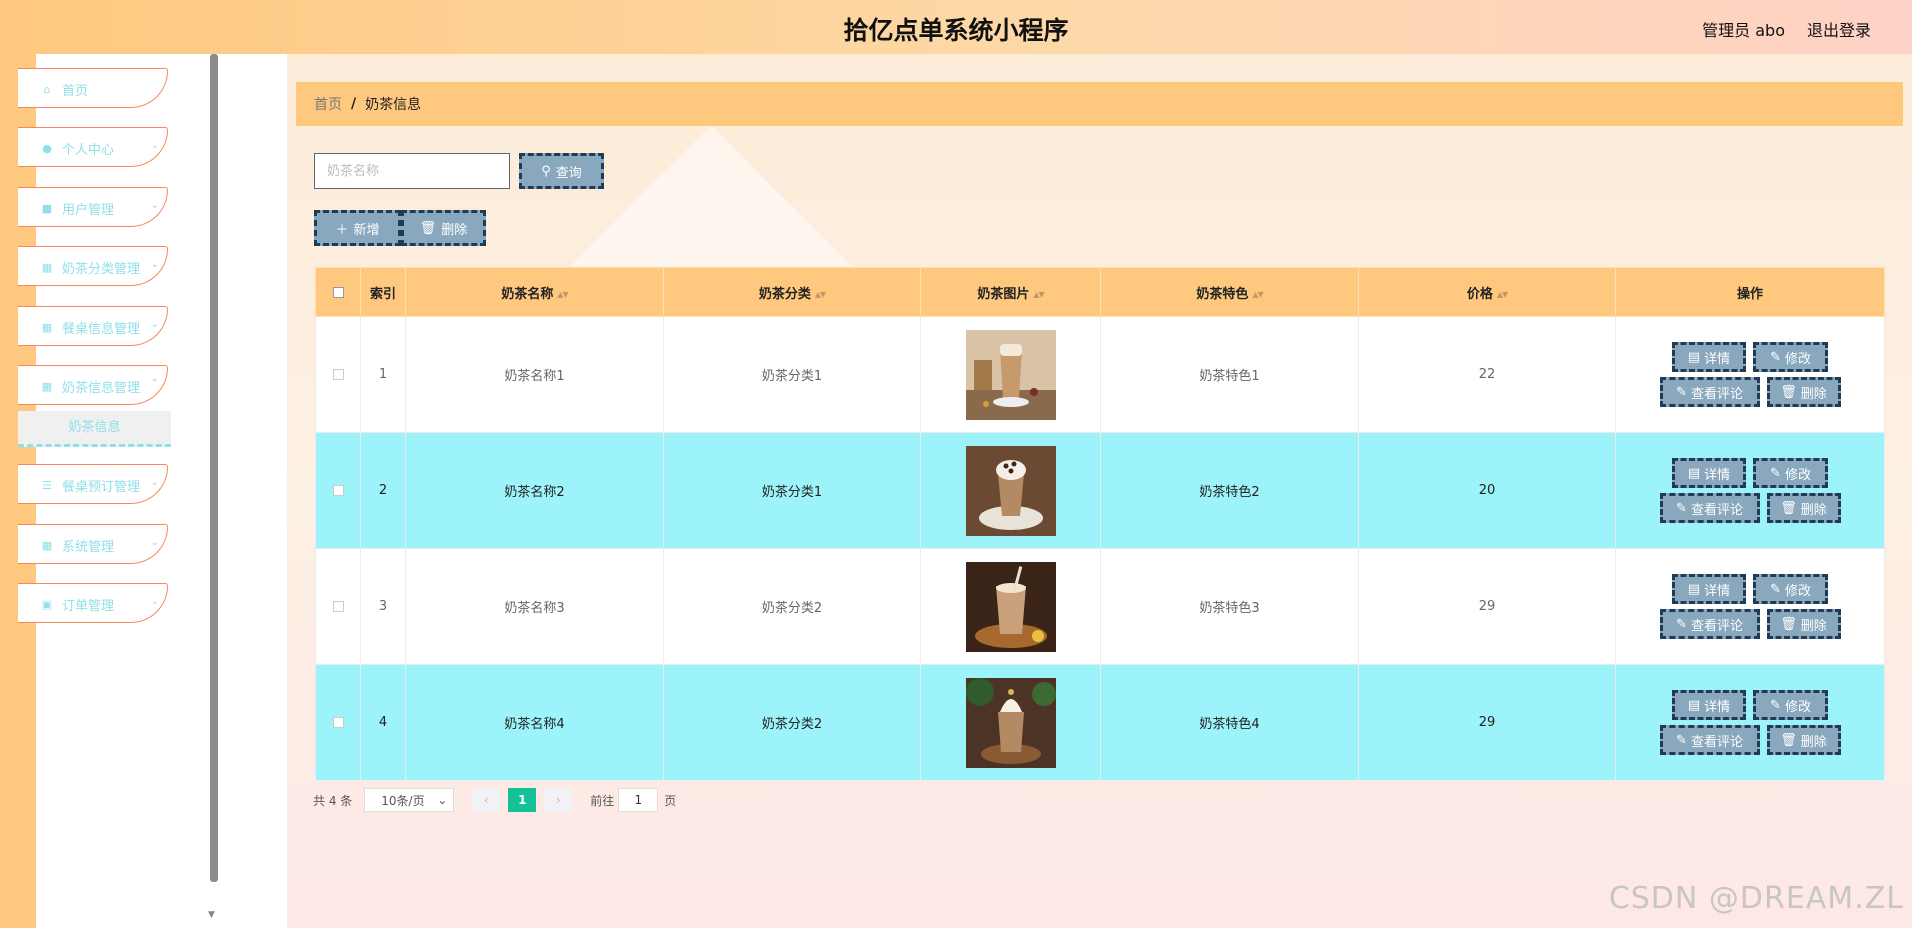 The height and width of the screenshot is (928, 1912). Describe the element at coordinates (393, 105) in the screenshot. I see `breadcrumb-current: 奶茶信息` at that location.